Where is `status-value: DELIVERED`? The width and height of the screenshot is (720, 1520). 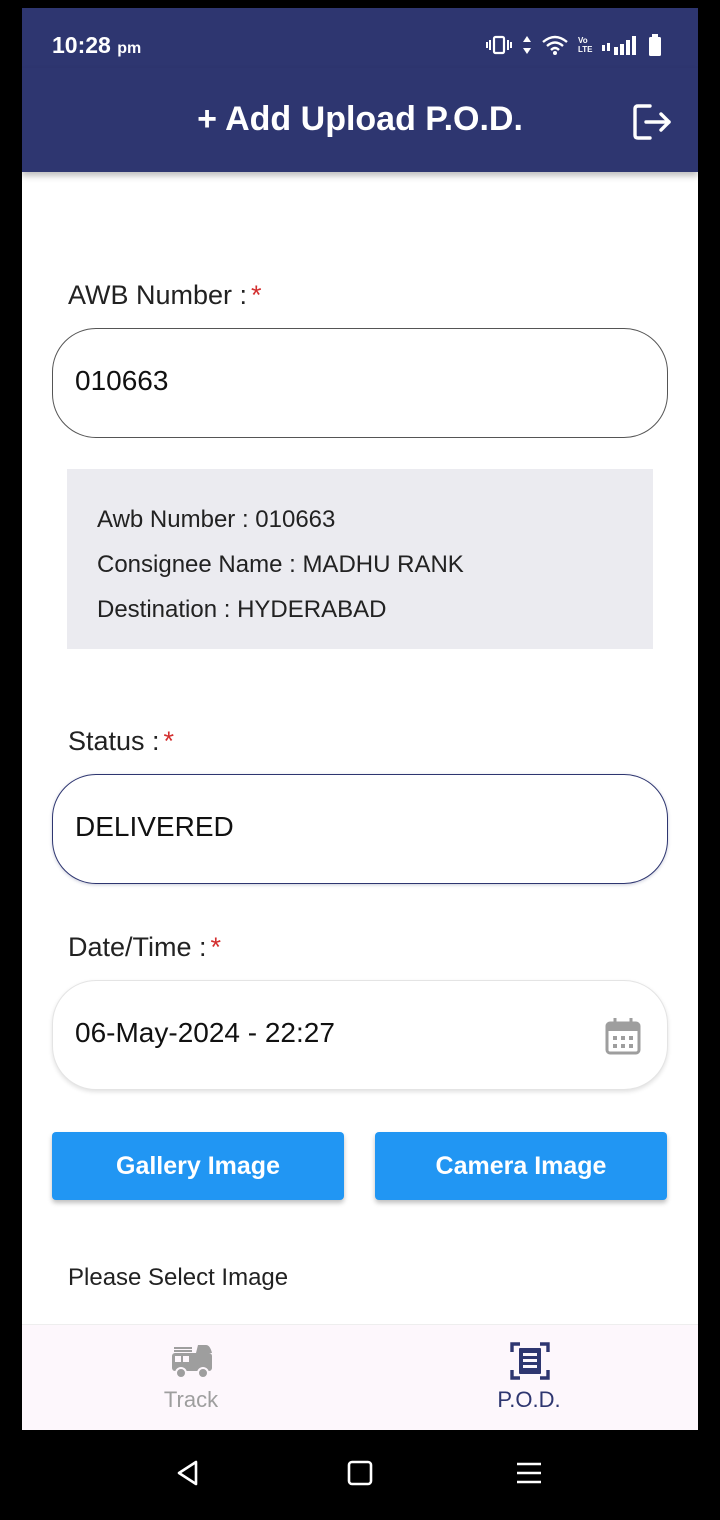
status-value: DELIVERED is located at coordinates (154, 826).